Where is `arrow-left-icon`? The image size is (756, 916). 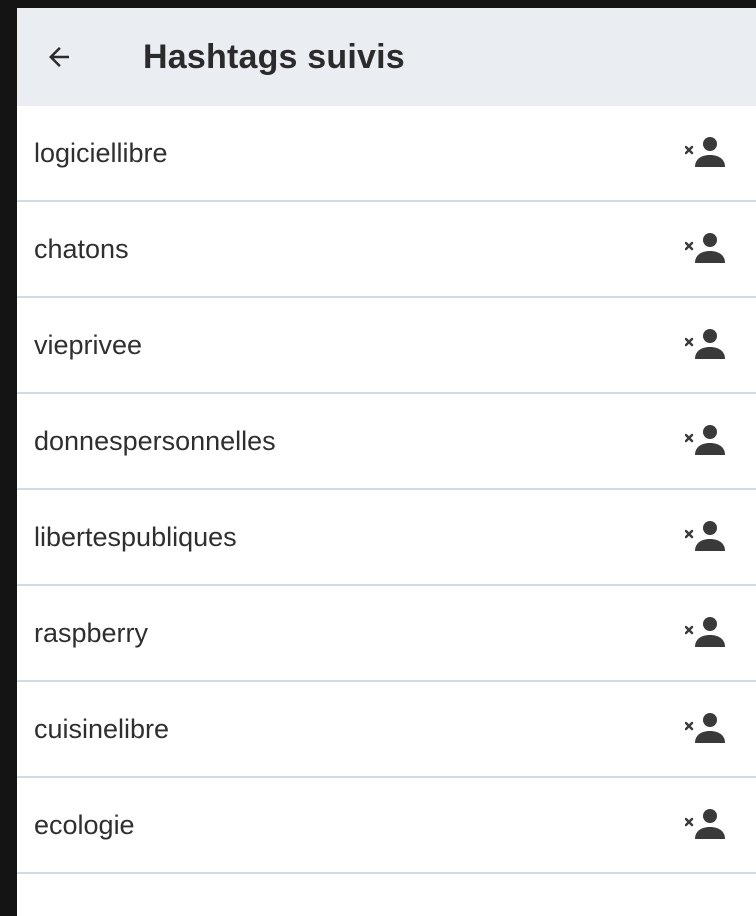
arrow-left-icon is located at coordinates (59, 57).